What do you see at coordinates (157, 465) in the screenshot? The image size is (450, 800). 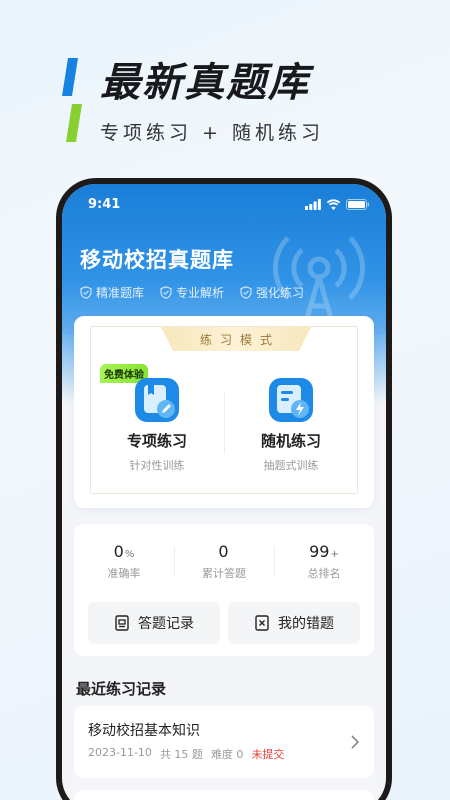 I see `special-practice-subtitle: 针对性训练` at bounding box center [157, 465].